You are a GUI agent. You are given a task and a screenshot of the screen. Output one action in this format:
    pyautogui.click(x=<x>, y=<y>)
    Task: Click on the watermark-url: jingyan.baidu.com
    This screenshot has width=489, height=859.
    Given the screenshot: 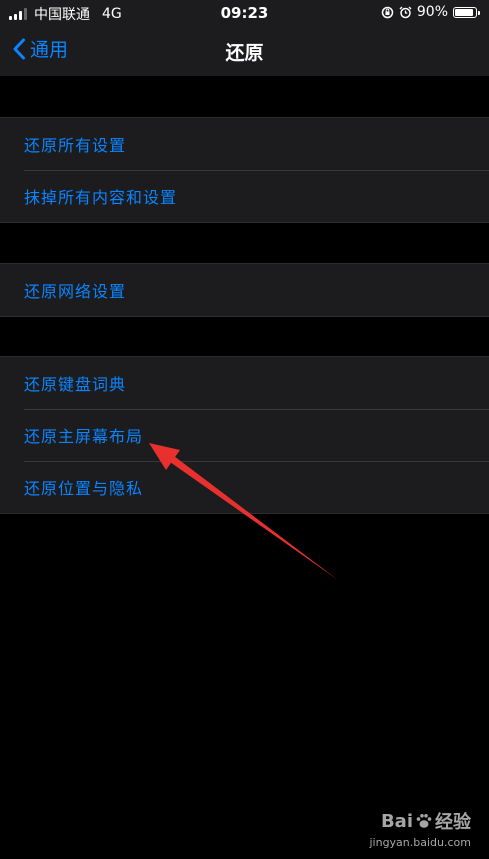 What is the action you would take?
    pyautogui.click(x=420, y=842)
    